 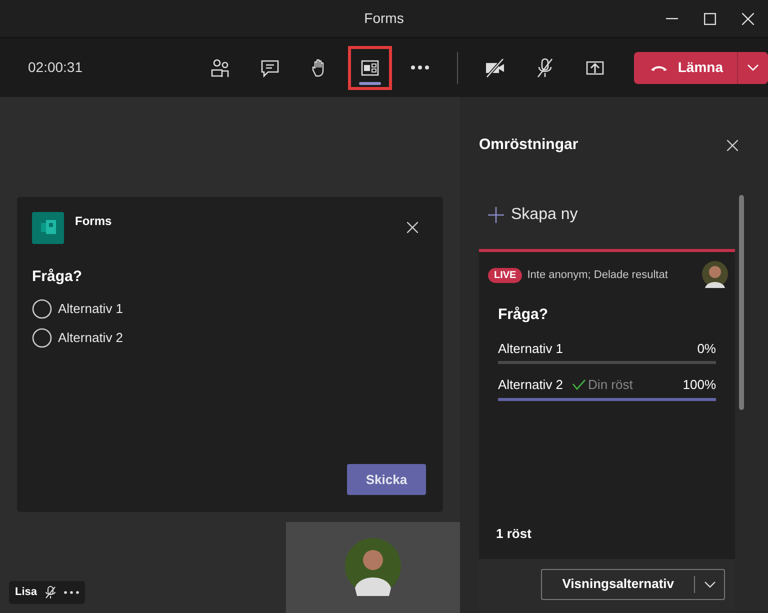 What do you see at coordinates (56, 67) in the screenshot?
I see `call-timer: 02:00:31` at bounding box center [56, 67].